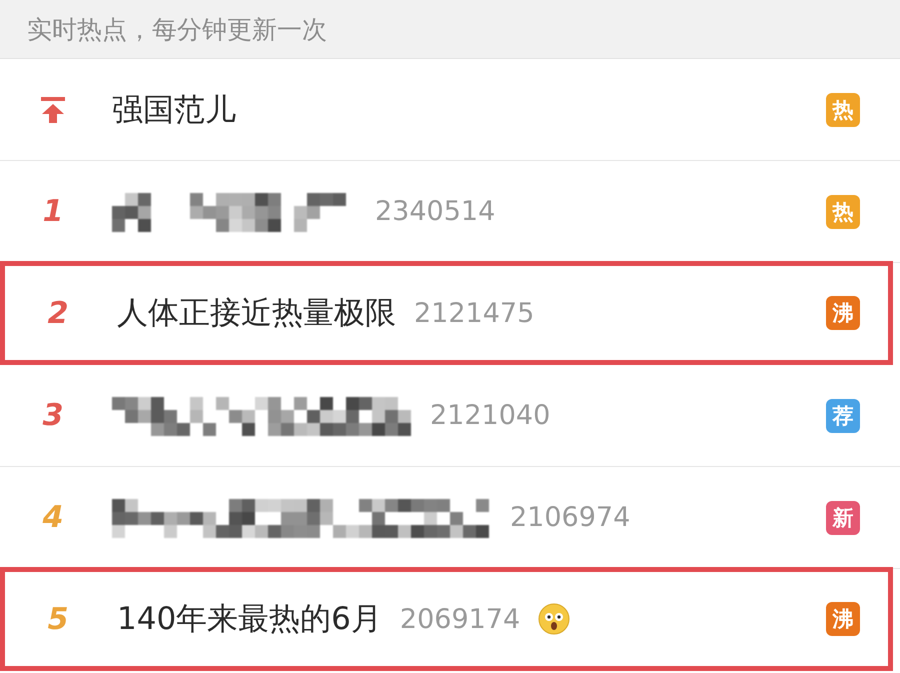 The height and width of the screenshot is (673, 900). What do you see at coordinates (53, 517) in the screenshot?
I see `rank-number: 4` at bounding box center [53, 517].